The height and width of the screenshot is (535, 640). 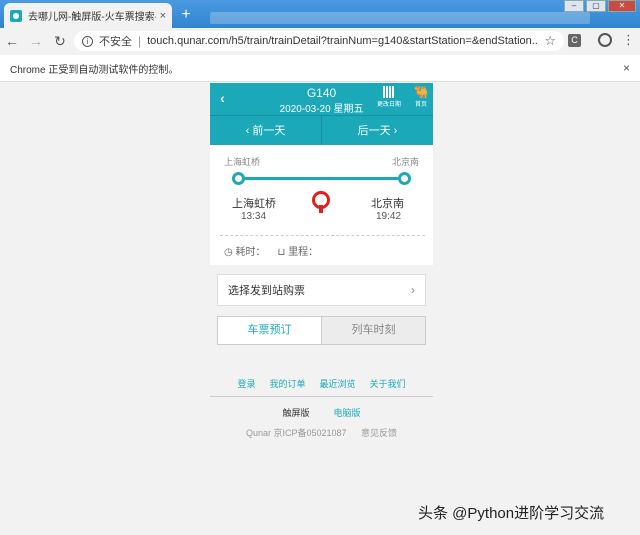 I want to click on ticket-tabs: 车票预订 列车时刻, so click(x=321, y=330).